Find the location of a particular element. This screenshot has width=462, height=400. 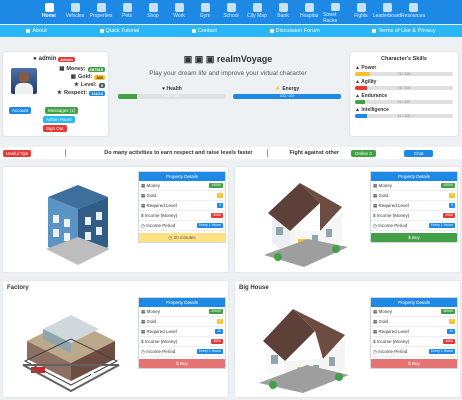

gold-row: ▦ Gold 2 is located at coordinates (182, 196).